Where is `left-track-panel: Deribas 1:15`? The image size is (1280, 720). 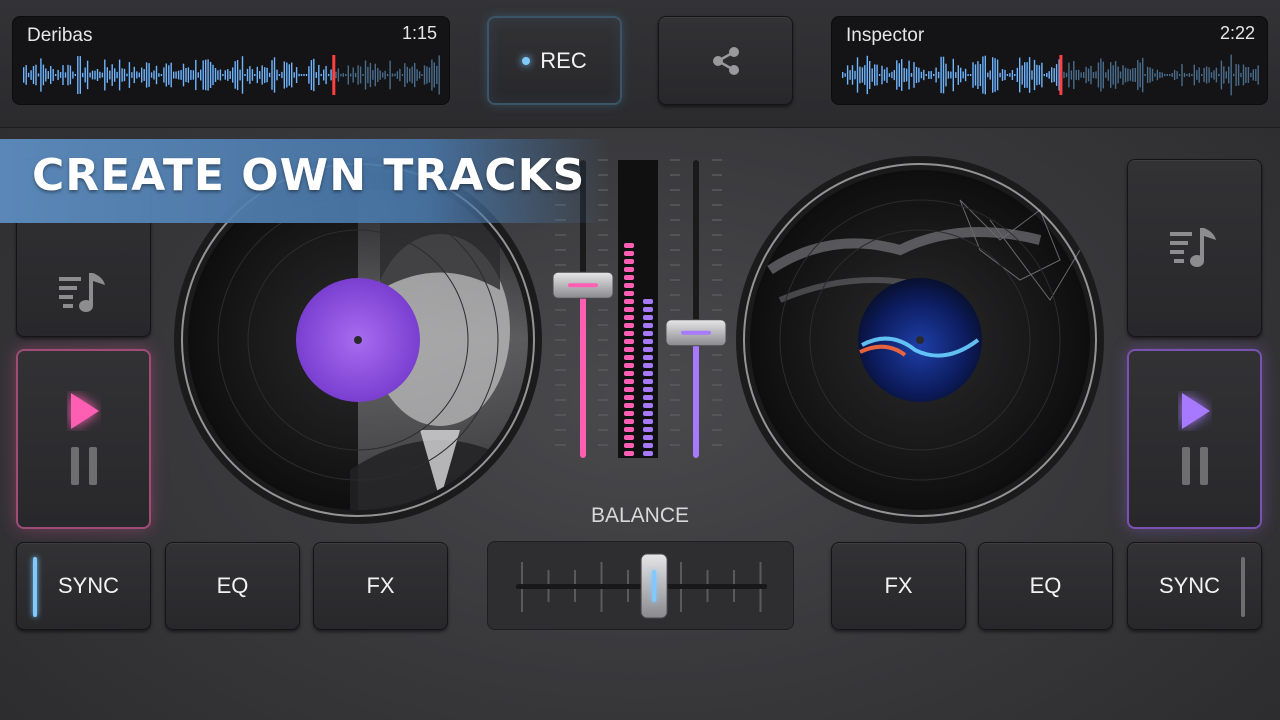
left-track-panel: Deribas 1:15 is located at coordinates (231, 60).